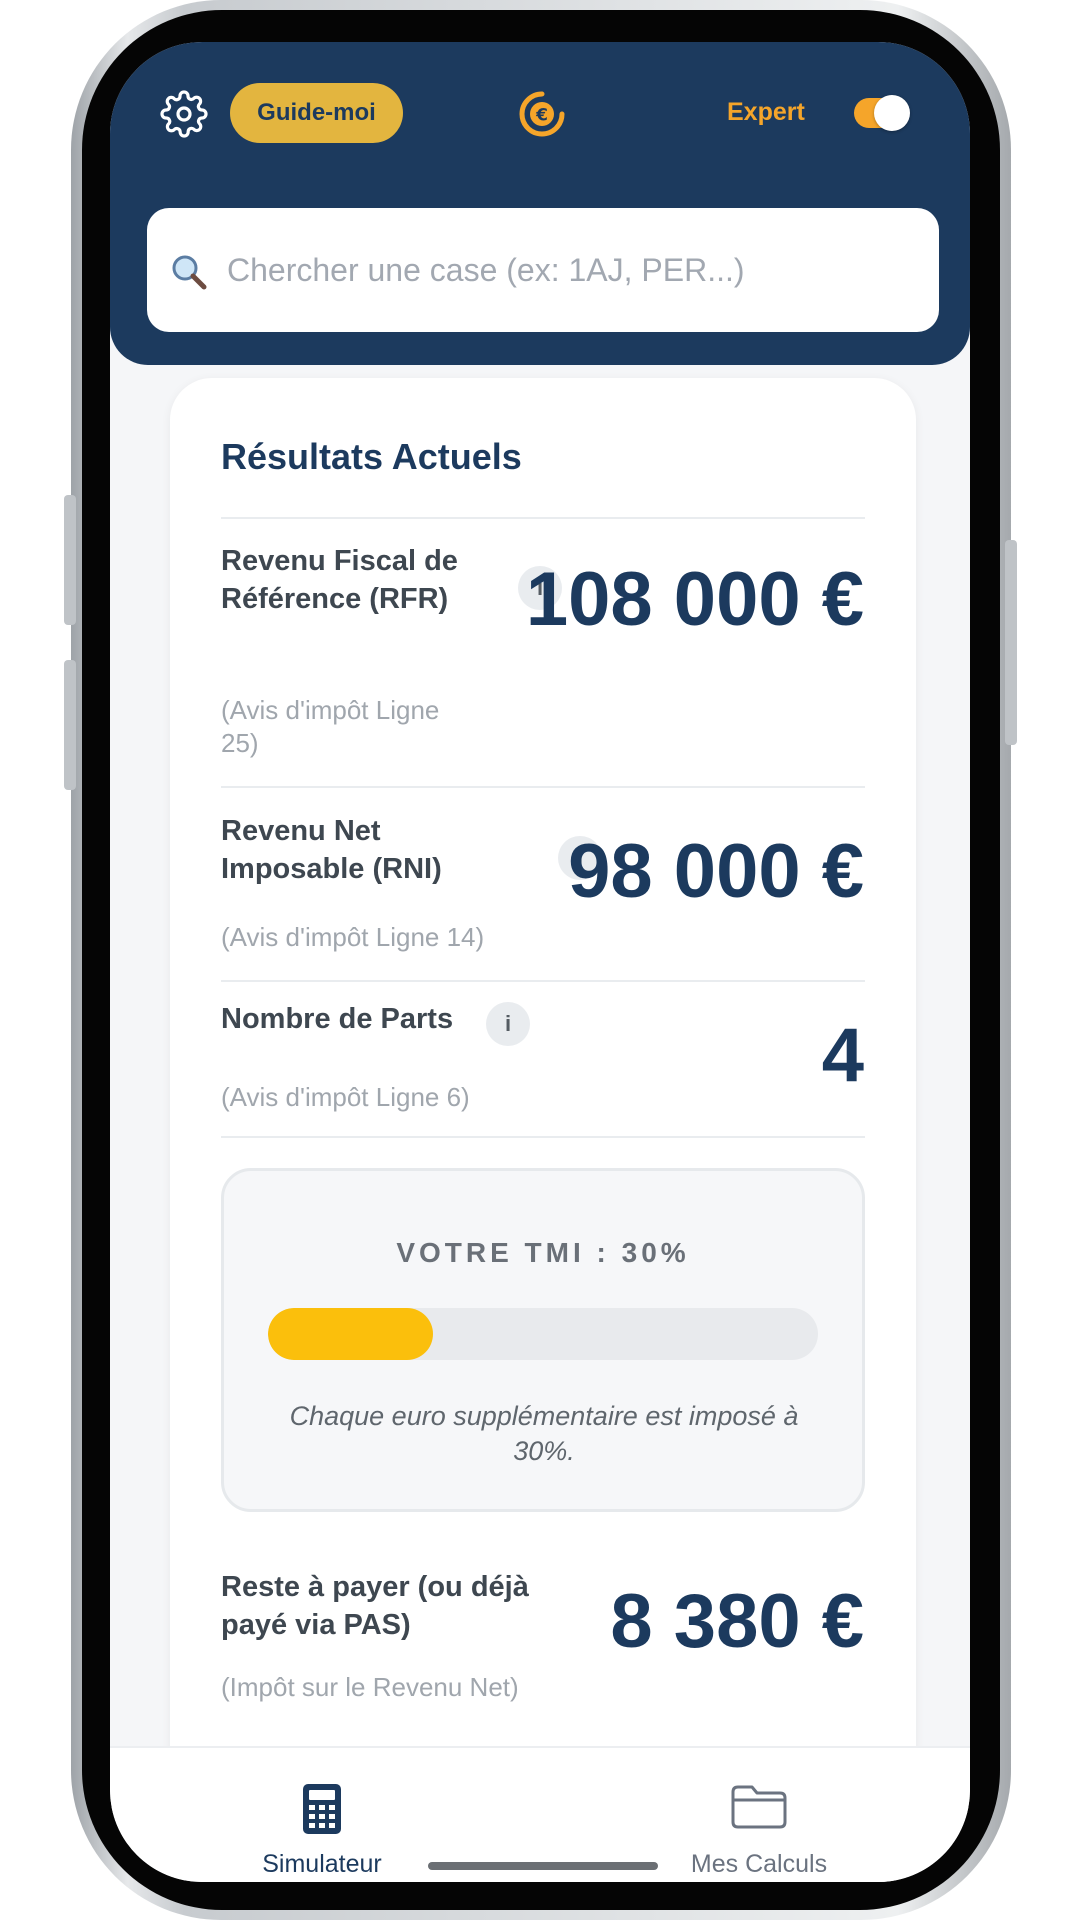  I want to click on calculator-icon, so click(322, 1809).